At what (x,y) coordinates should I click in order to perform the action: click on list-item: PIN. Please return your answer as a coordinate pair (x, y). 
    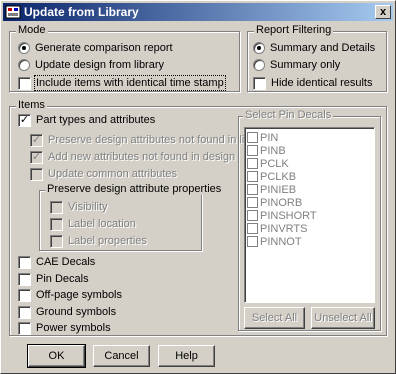
    Looking at the image, I should click on (262, 137).